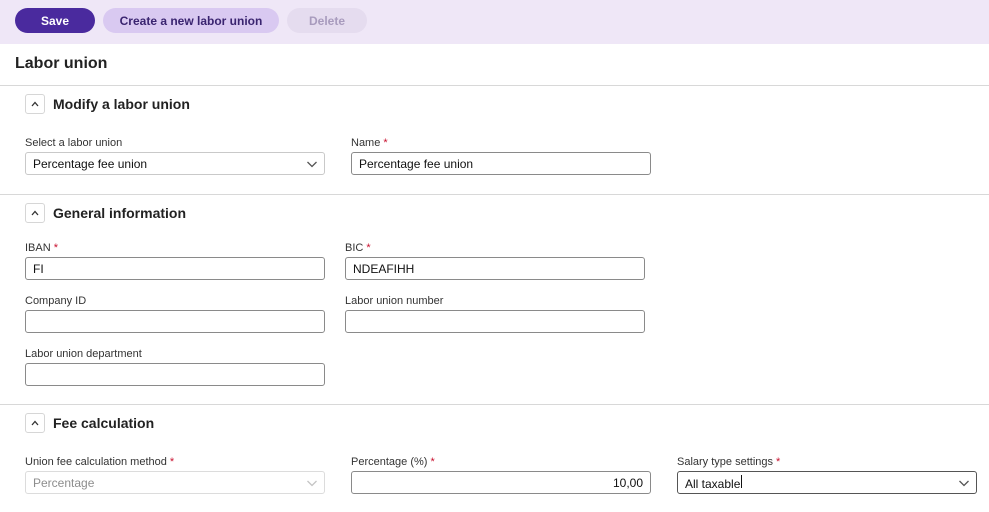 This screenshot has height=512, width=989. Describe the element at coordinates (90, 163) in the screenshot. I see `select-union-value: Percentage fee union` at that location.